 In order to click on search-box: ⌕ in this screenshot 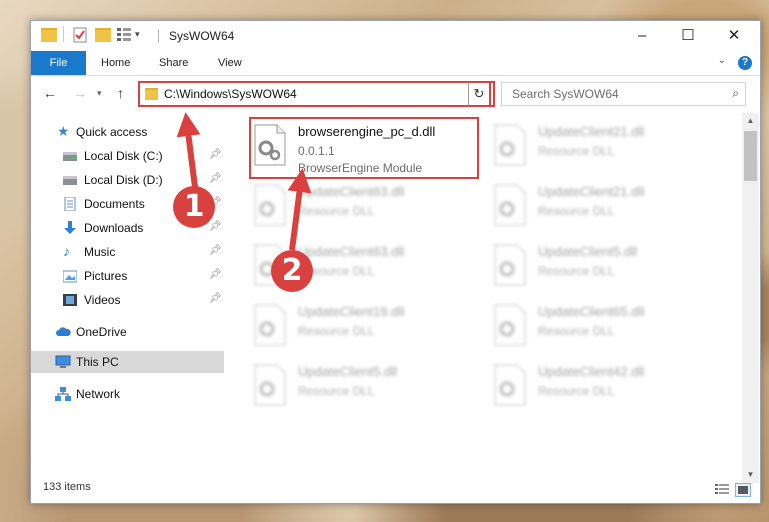, I will do `click(623, 94)`.